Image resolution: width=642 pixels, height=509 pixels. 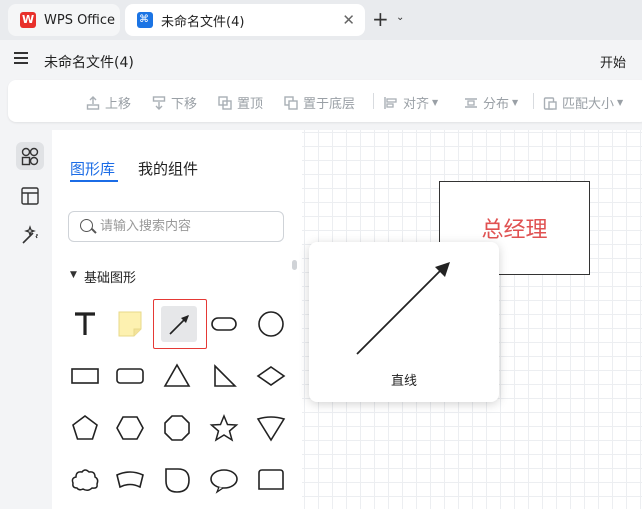 What do you see at coordinates (73, 275) in the screenshot?
I see `category-collapse-icon: ▼` at bounding box center [73, 275].